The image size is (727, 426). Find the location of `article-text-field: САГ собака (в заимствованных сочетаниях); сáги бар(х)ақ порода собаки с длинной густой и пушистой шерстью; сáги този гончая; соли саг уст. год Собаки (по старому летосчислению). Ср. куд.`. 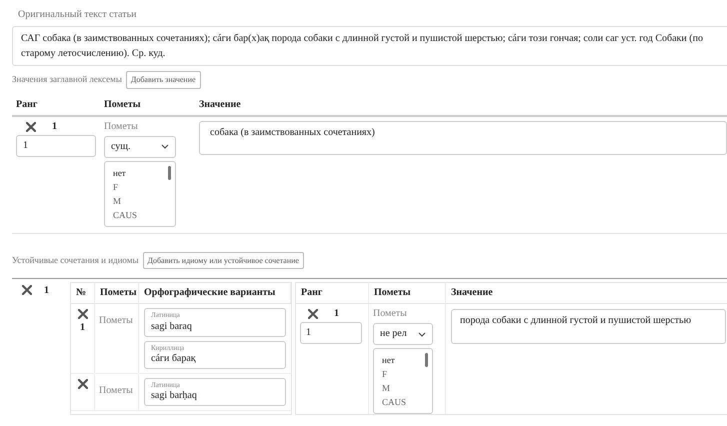

article-text-field: САГ собака (в заимствованных сочетаниях); сáги бар(х)ақ порода собаки с длинной густой и пушистой шерстью; сáги този гончая; соли саг уст. год Собаки (по старому летосчислению). Ср. куд. is located at coordinates (369, 46).